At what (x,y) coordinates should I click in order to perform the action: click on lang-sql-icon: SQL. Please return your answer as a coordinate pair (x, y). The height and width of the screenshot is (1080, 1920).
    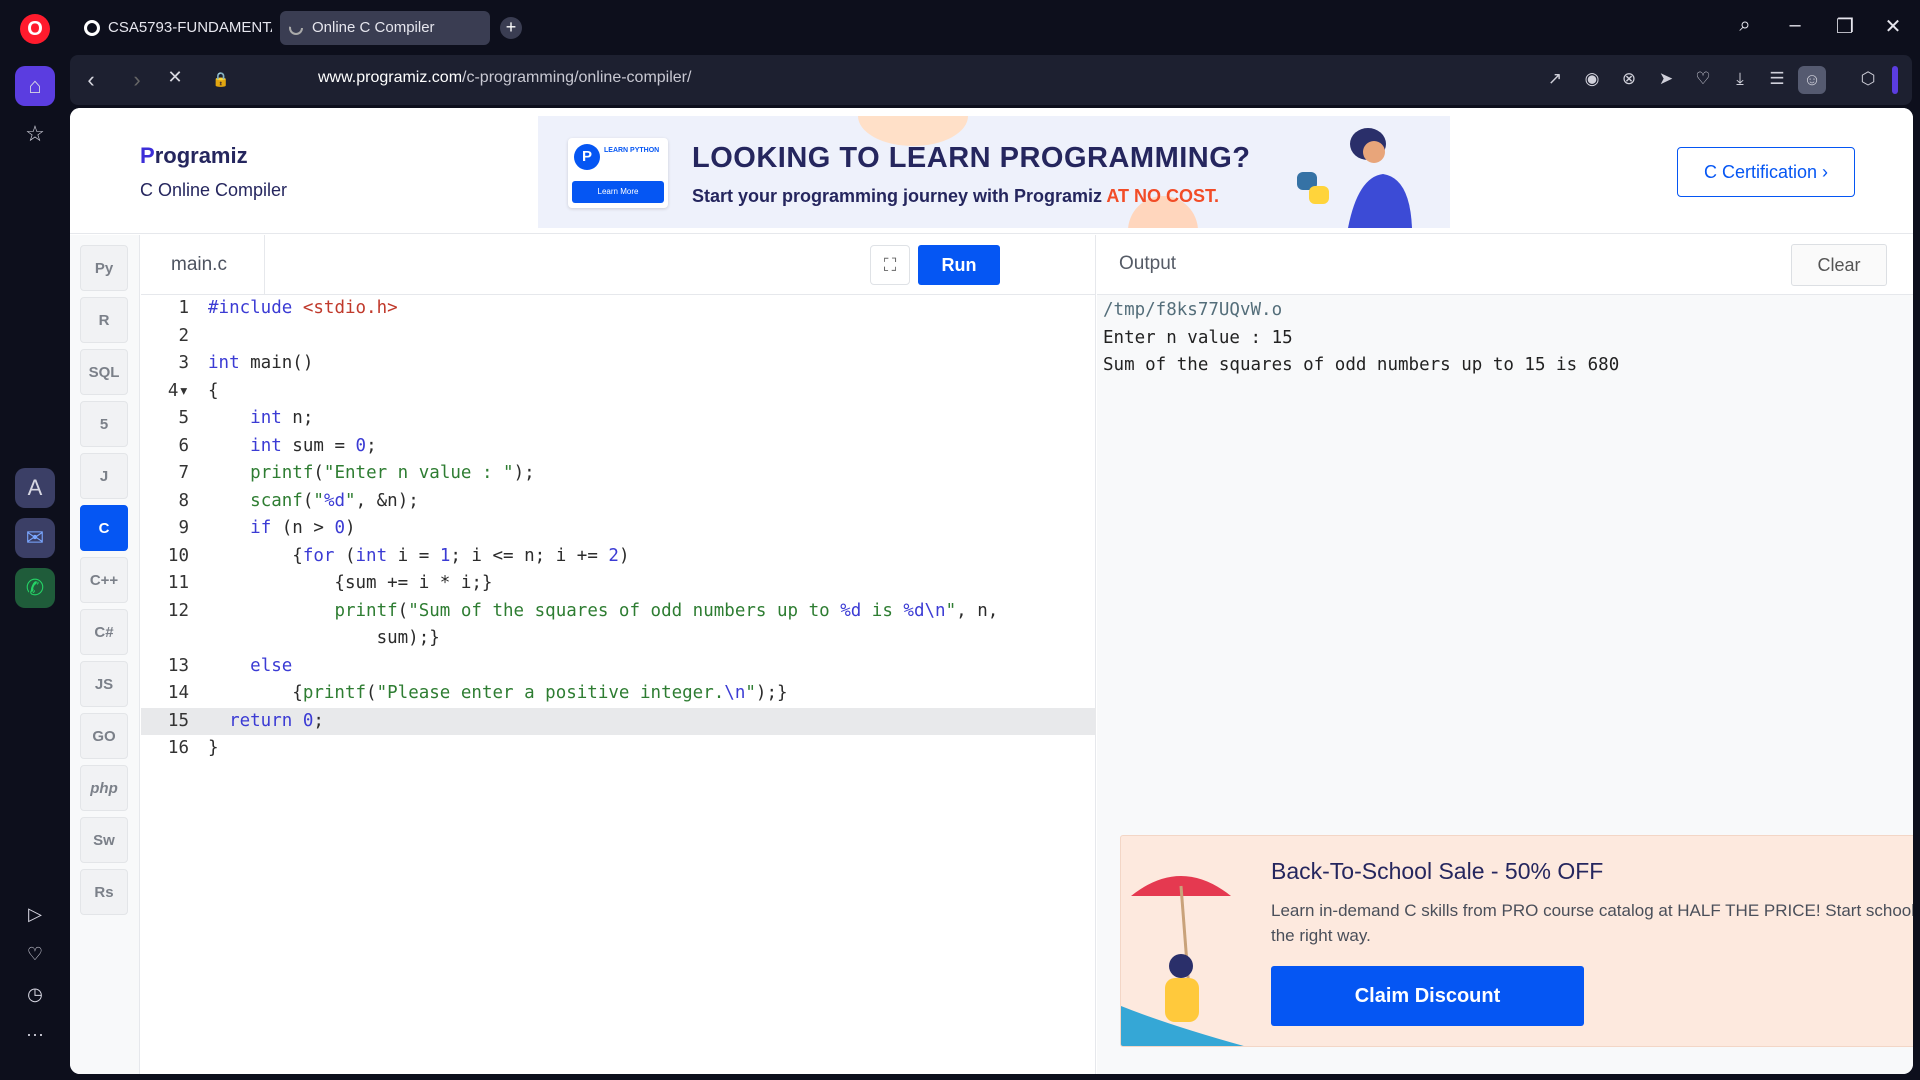
    Looking at the image, I should click on (104, 372).